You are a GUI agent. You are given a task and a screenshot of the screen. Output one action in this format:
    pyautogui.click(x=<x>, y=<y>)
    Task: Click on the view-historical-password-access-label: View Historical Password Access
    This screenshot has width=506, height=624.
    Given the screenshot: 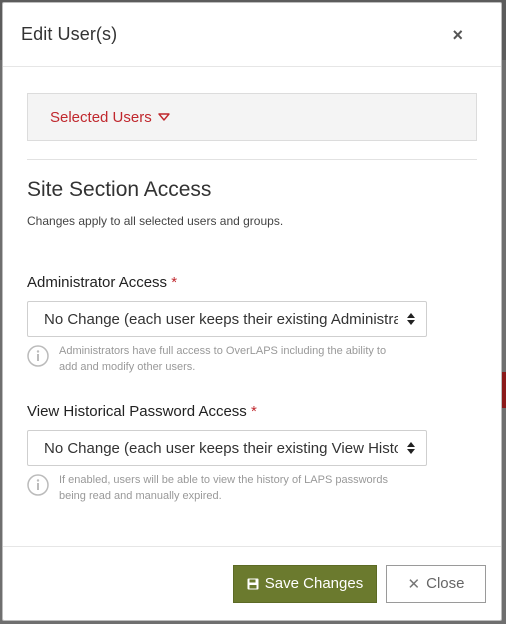 What is the action you would take?
    pyautogui.click(x=137, y=411)
    